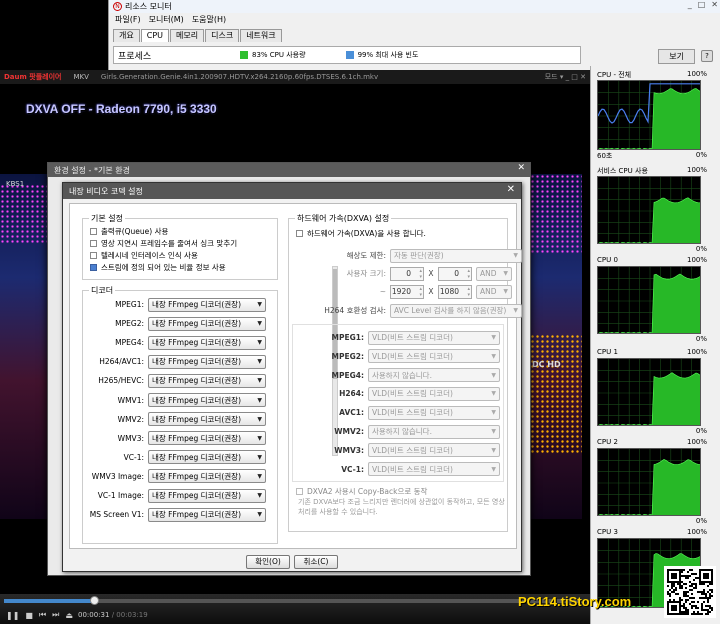  What do you see at coordinates (366, 273) in the screenshot?
I see `user-size-label: 사용자 크기:` at bounding box center [366, 273].